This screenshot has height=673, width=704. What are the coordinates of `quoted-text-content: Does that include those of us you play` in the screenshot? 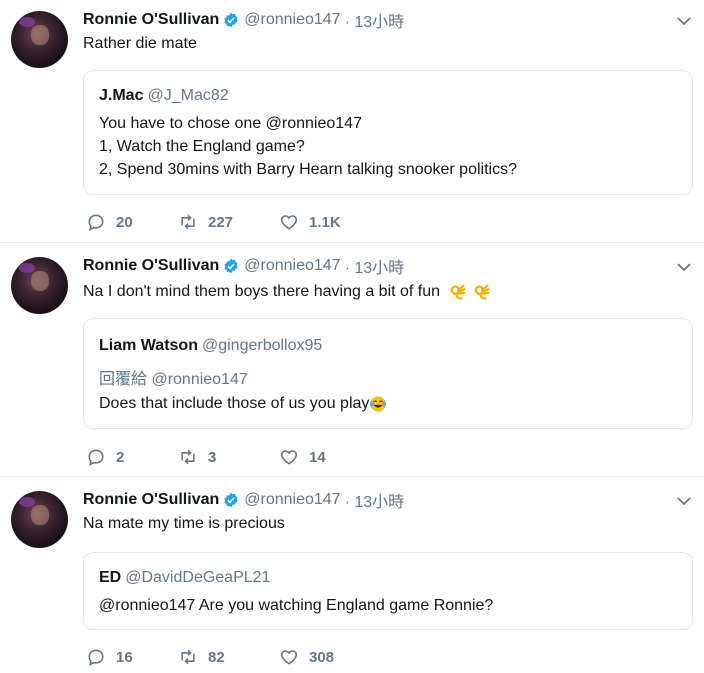 It's located at (234, 404).